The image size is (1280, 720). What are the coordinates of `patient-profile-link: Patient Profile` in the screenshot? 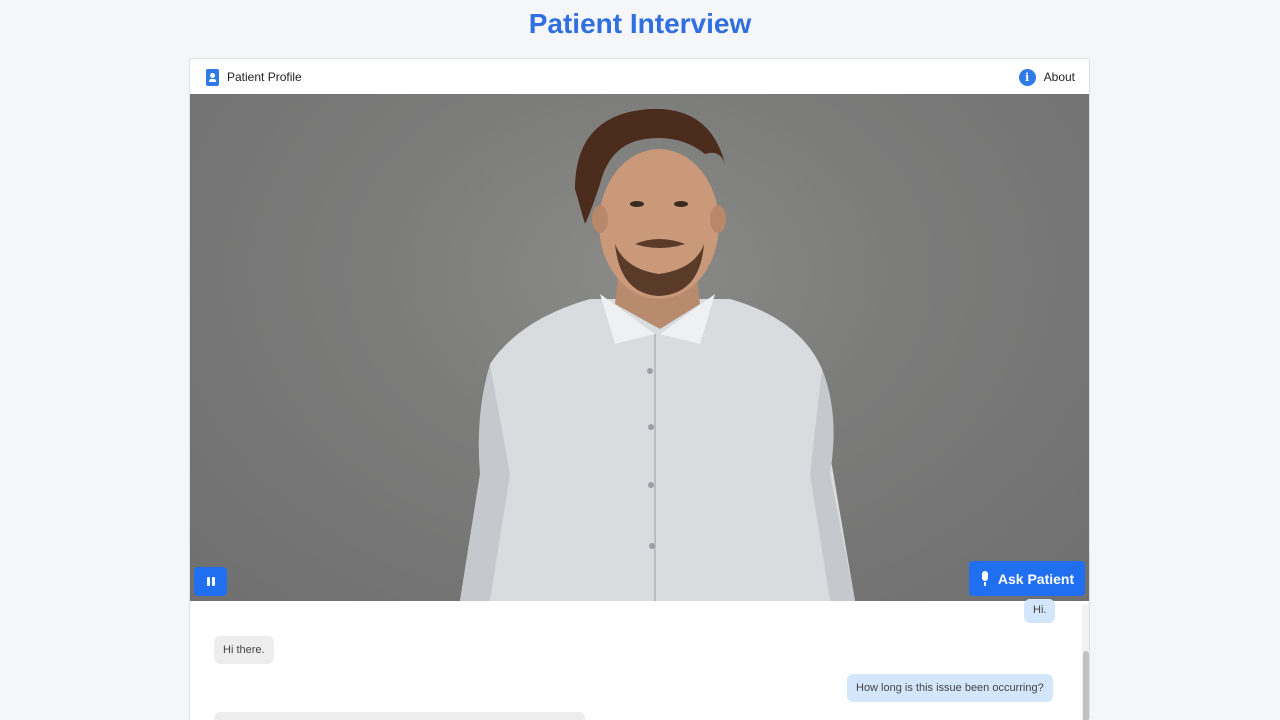 It's located at (254, 77).